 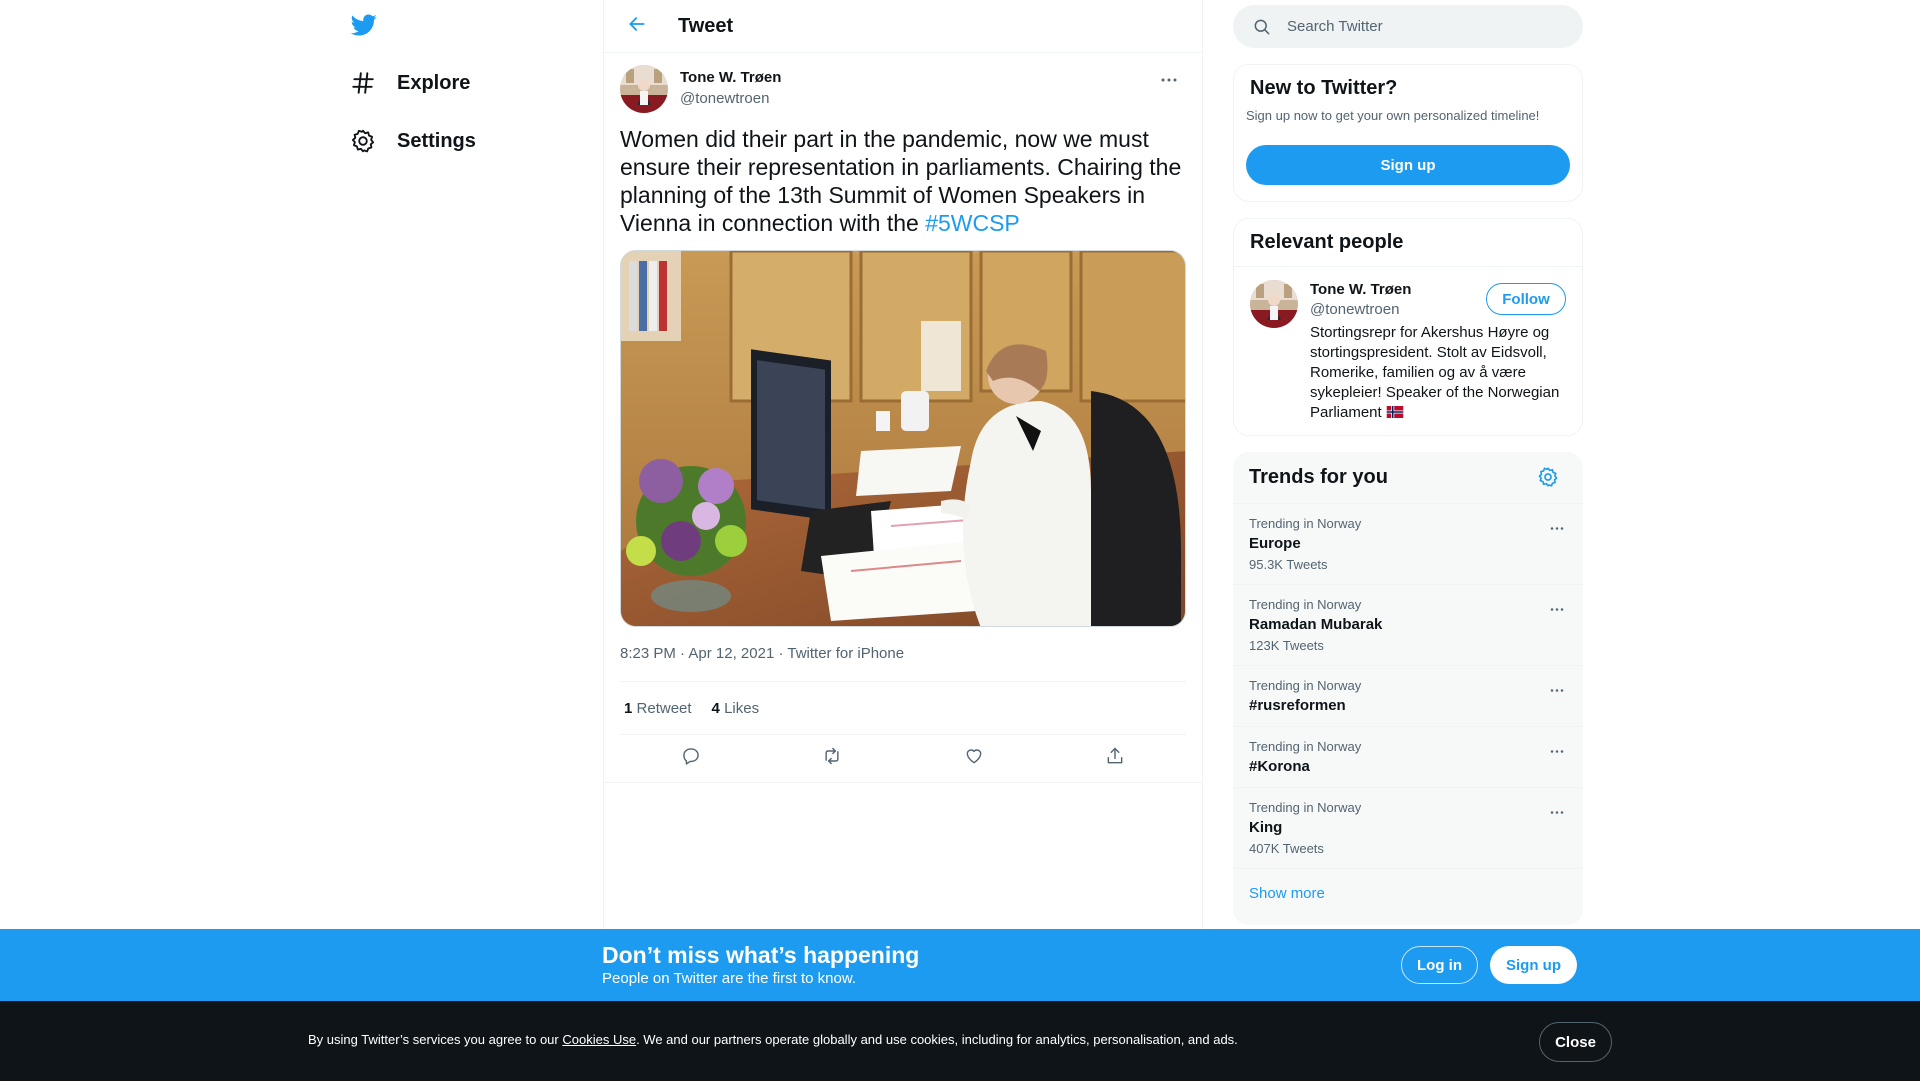 What do you see at coordinates (363, 141) in the screenshot?
I see `gear-icon` at bounding box center [363, 141].